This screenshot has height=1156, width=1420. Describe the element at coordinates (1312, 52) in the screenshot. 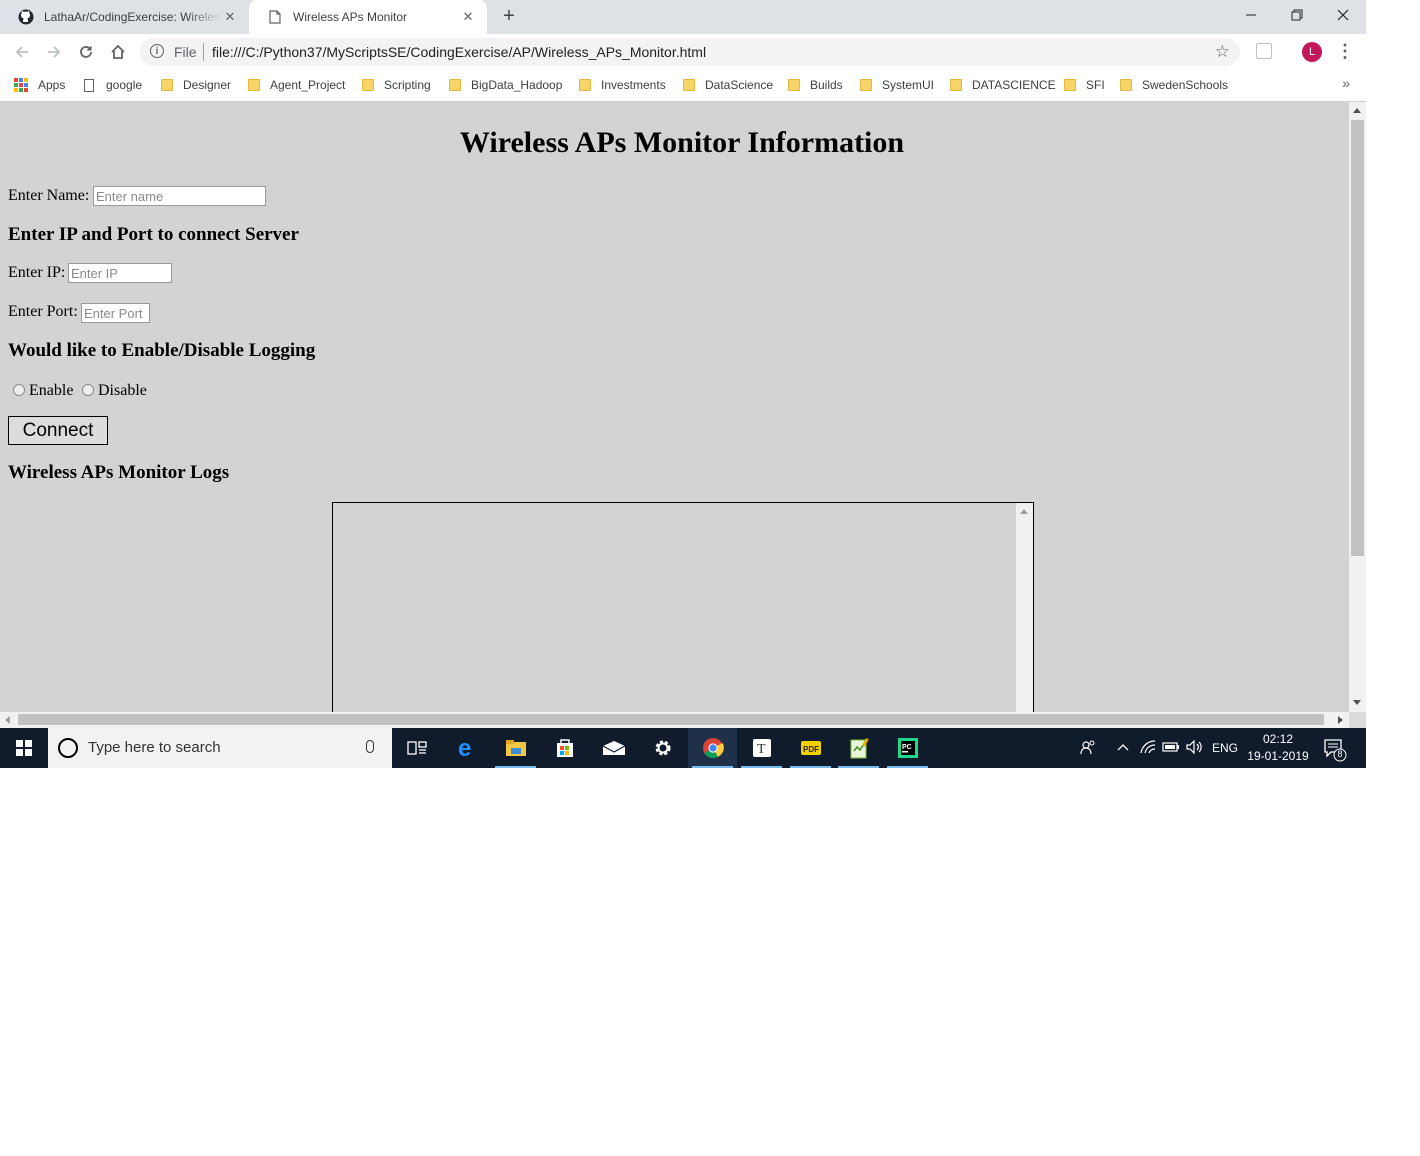

I see `avatar: L` at that location.